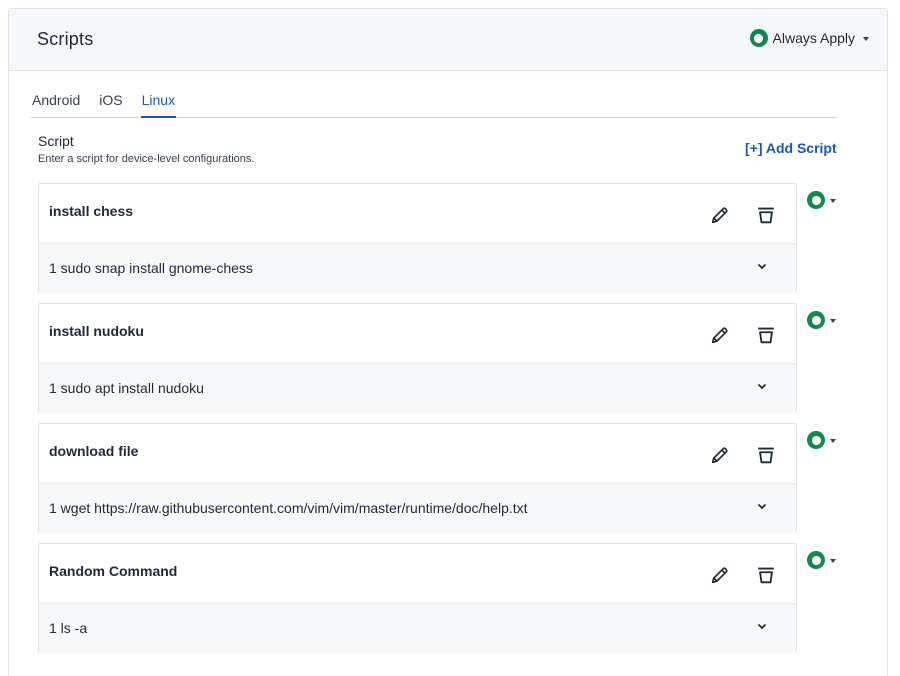 Image resolution: width=900 pixels, height=676 pixels. Describe the element at coordinates (113, 571) in the screenshot. I see `script-name: Random Command` at that location.